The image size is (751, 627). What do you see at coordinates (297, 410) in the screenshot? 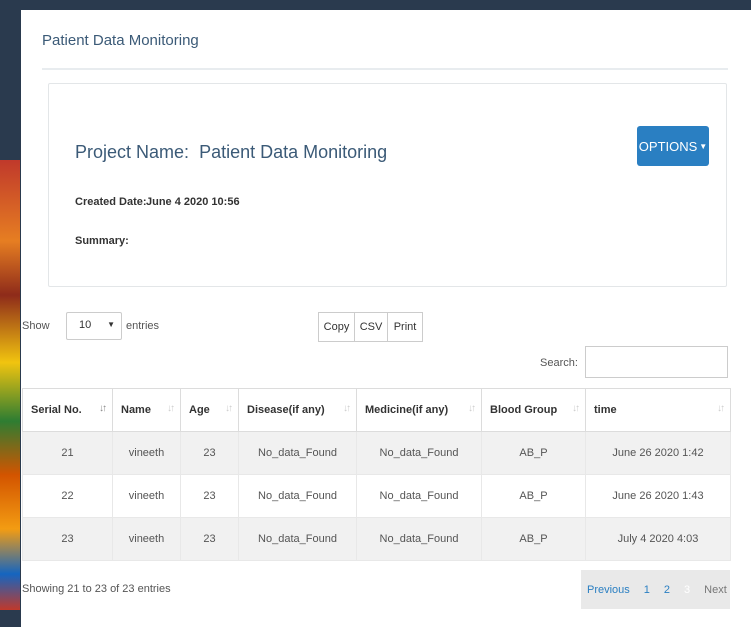
I see `column-header-disease: Disease(if any) ↓↑` at bounding box center [297, 410].